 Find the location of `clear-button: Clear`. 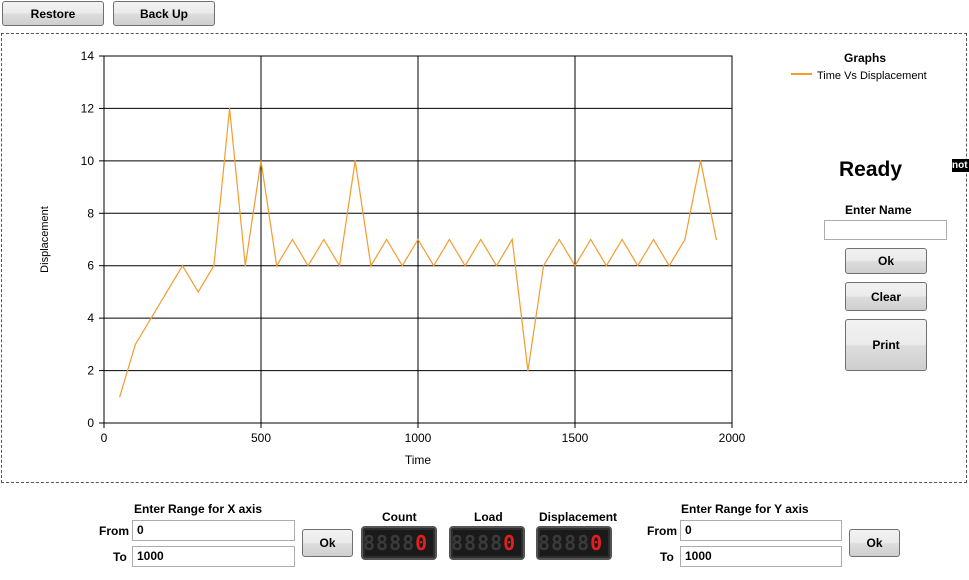

clear-button: Clear is located at coordinates (886, 296).